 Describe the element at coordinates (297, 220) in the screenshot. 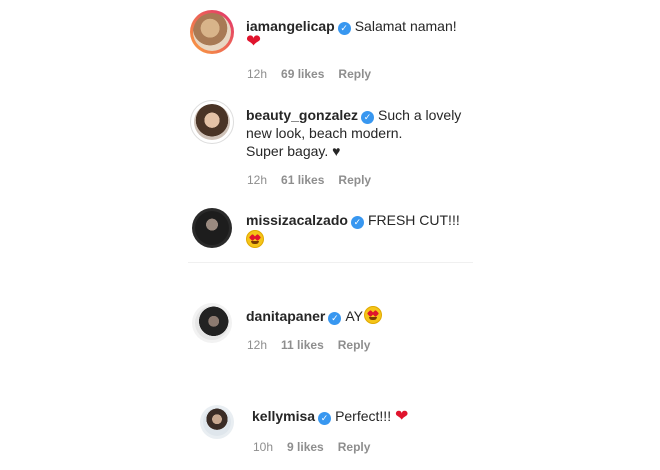

I see `username: missizacalzado` at that location.